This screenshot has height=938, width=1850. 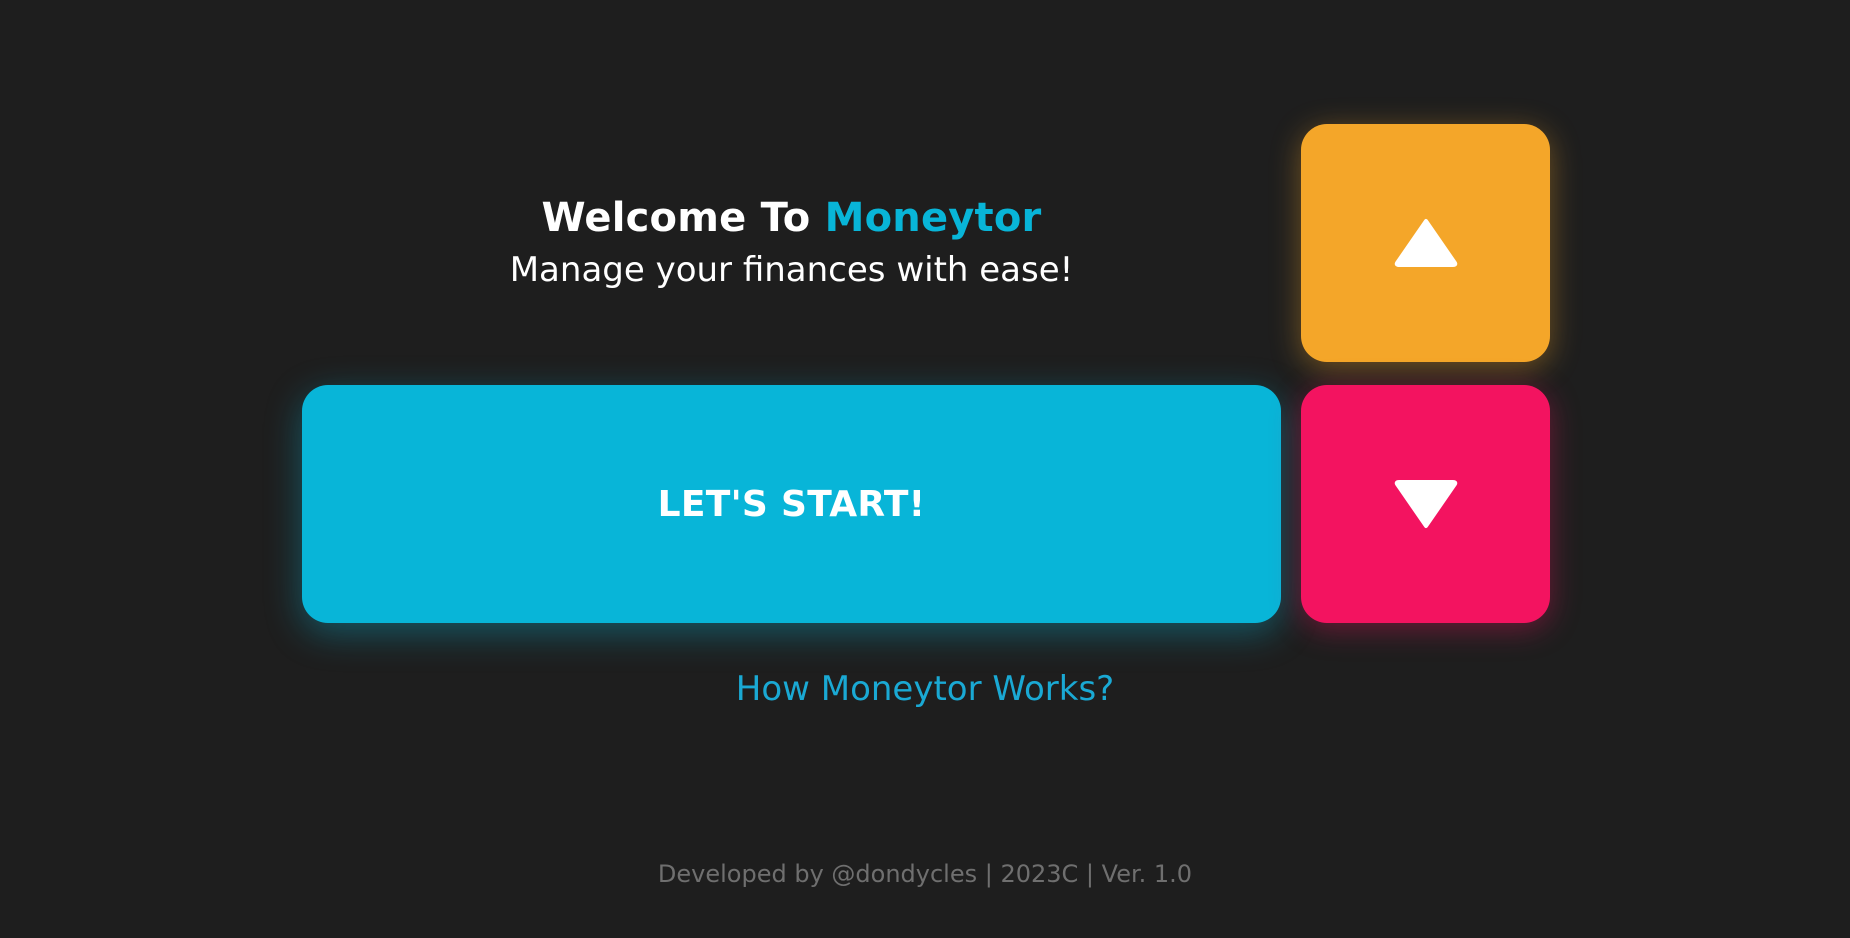 I want to click on income-up-button, so click(x=1425, y=243).